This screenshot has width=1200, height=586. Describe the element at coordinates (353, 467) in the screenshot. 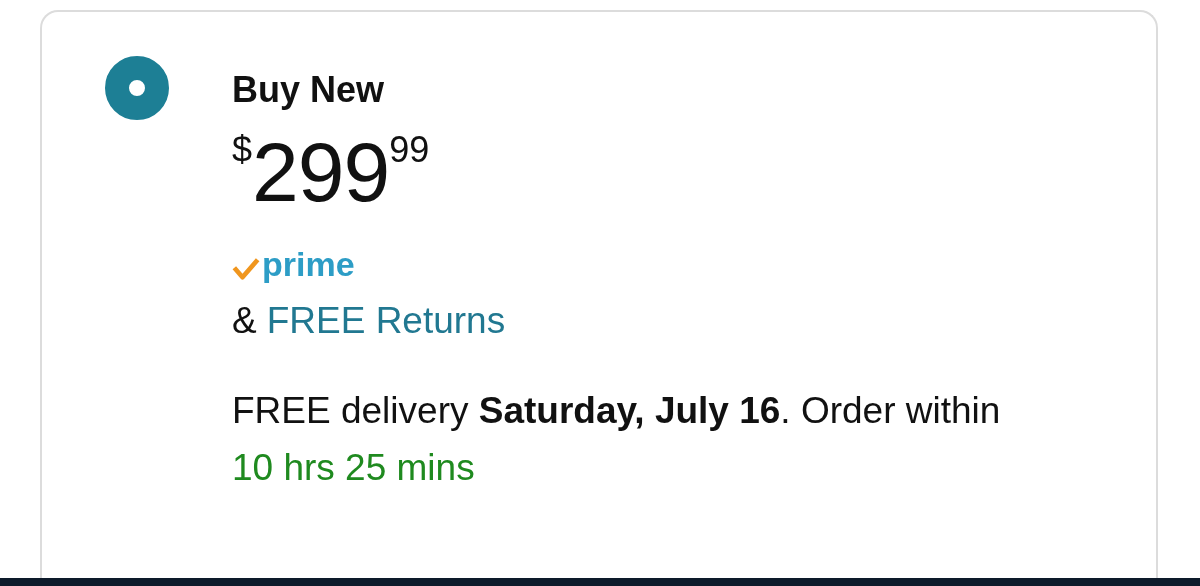

I see `countdown-text: 10 hrs 25 mins` at that location.